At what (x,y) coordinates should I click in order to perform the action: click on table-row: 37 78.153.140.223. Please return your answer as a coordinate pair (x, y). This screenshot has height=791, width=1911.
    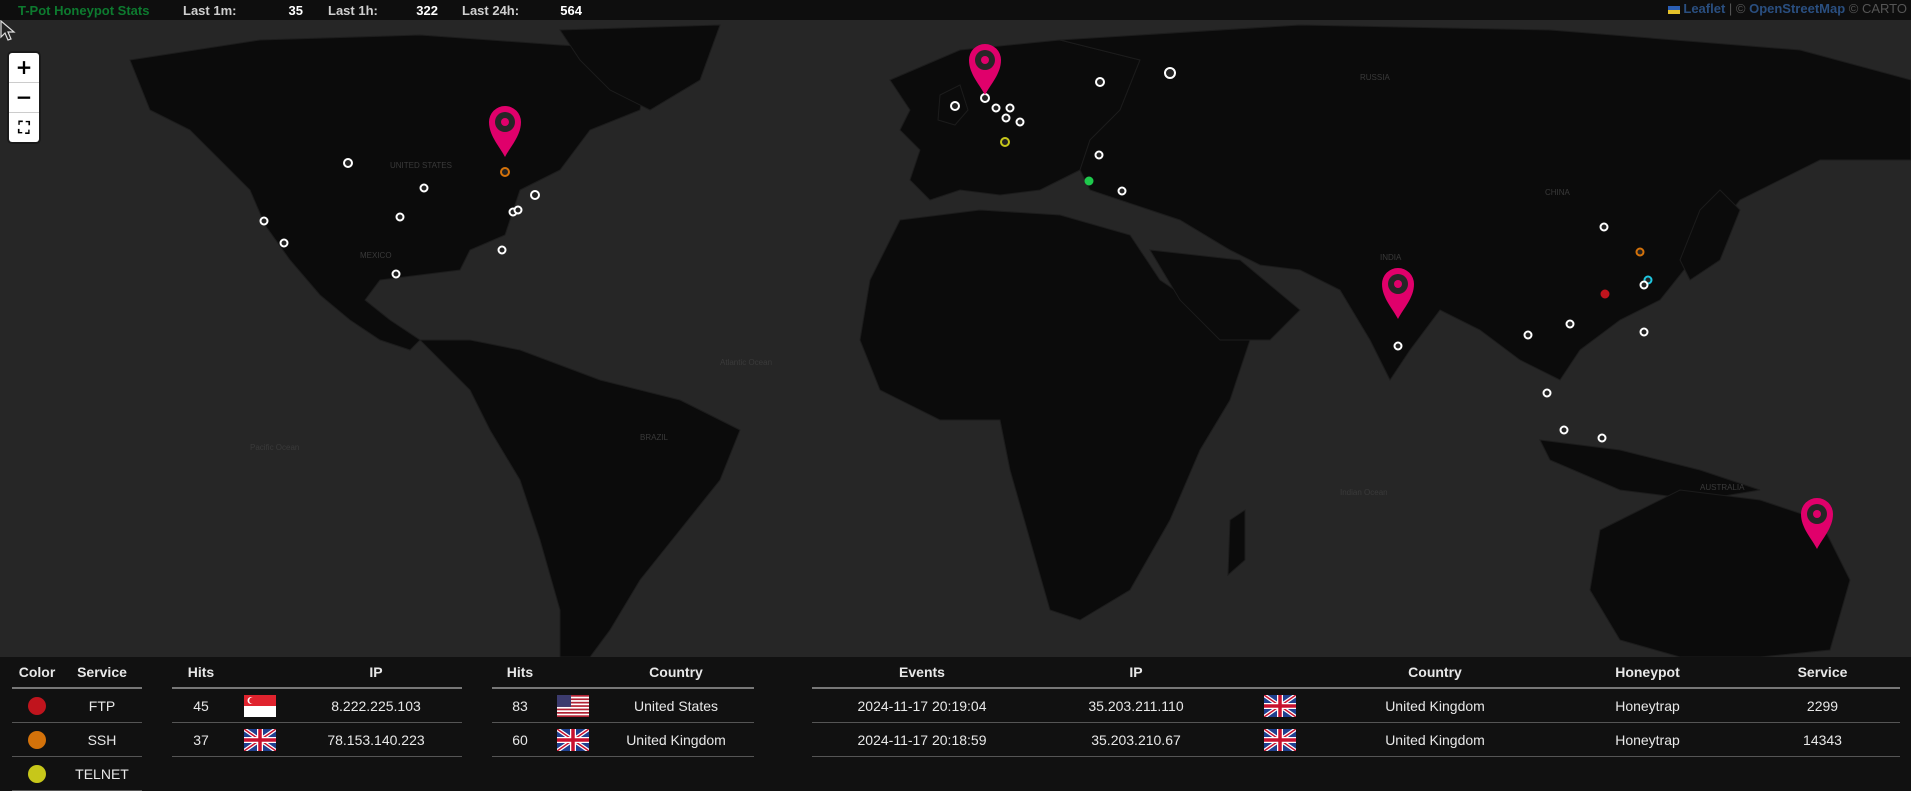
    Looking at the image, I should click on (317, 739).